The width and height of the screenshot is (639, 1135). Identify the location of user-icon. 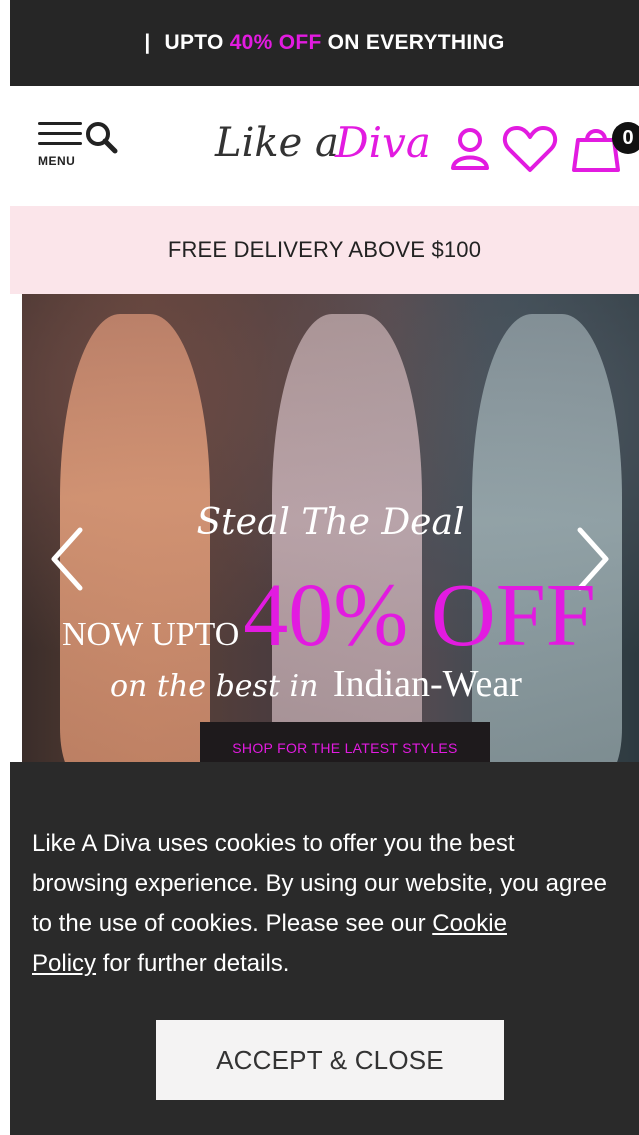
(470, 149).